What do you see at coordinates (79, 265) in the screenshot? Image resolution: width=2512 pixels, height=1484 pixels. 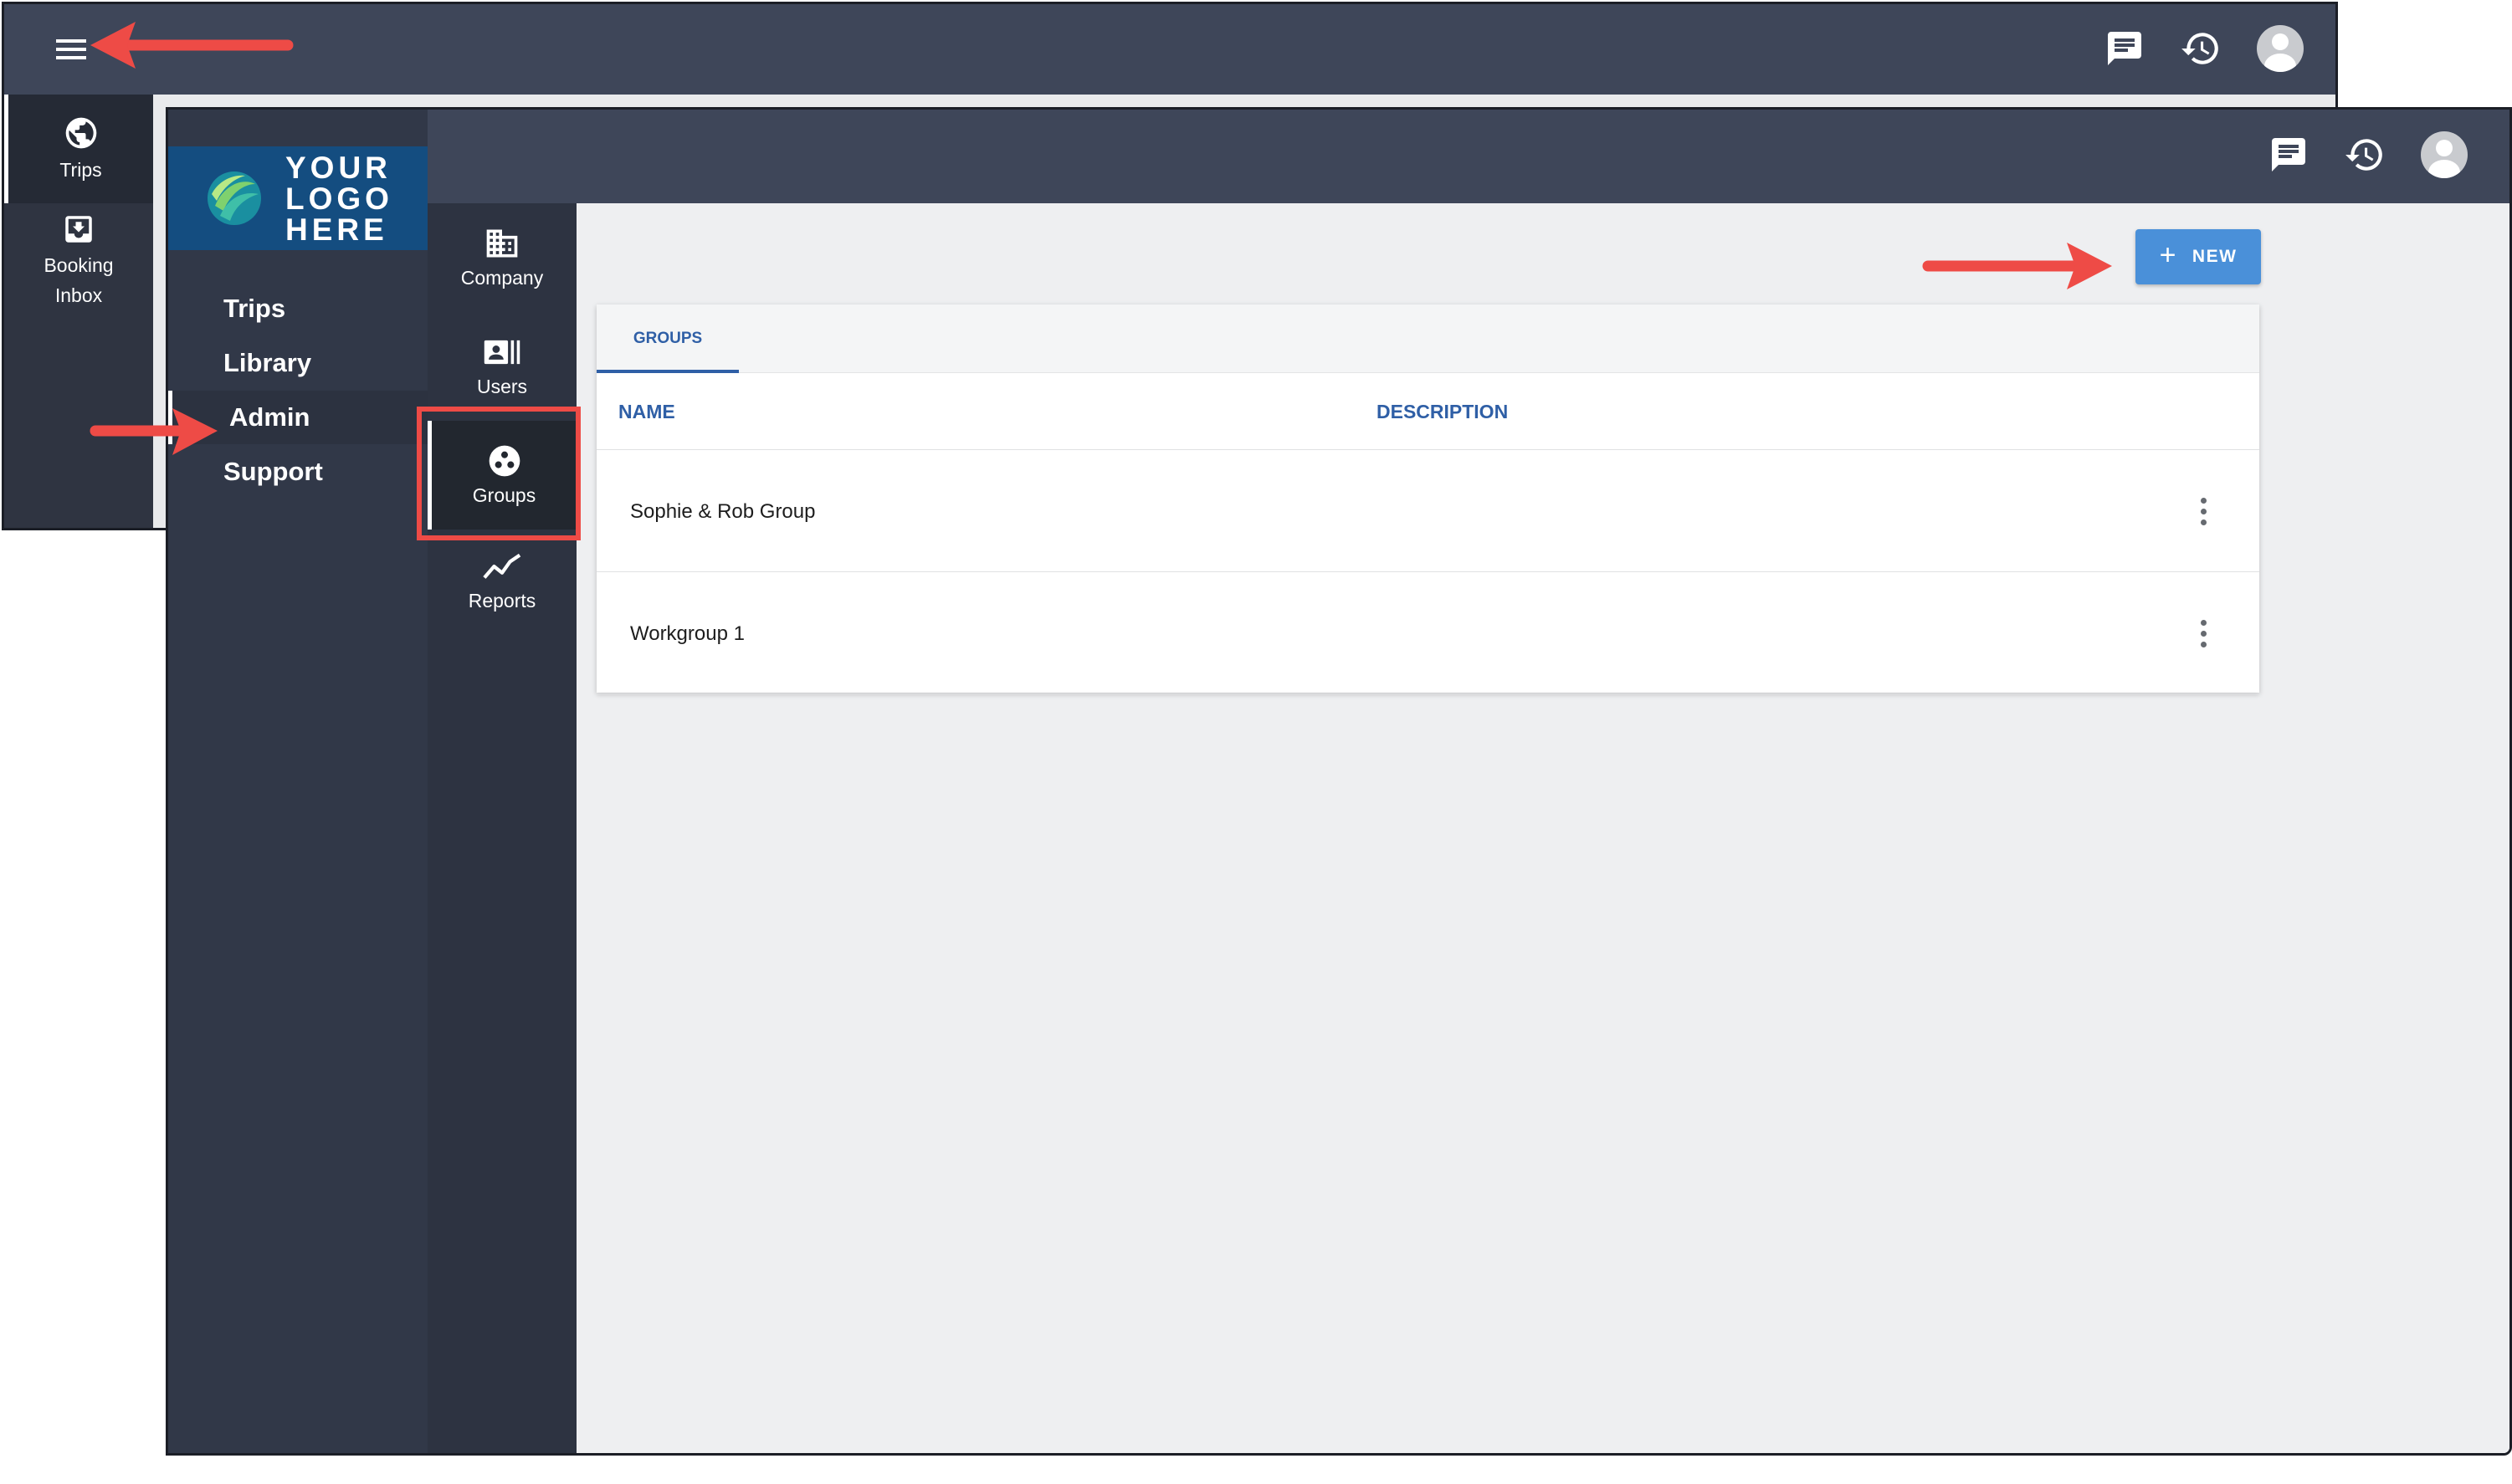 I see `rail-item-label: Booking` at bounding box center [79, 265].